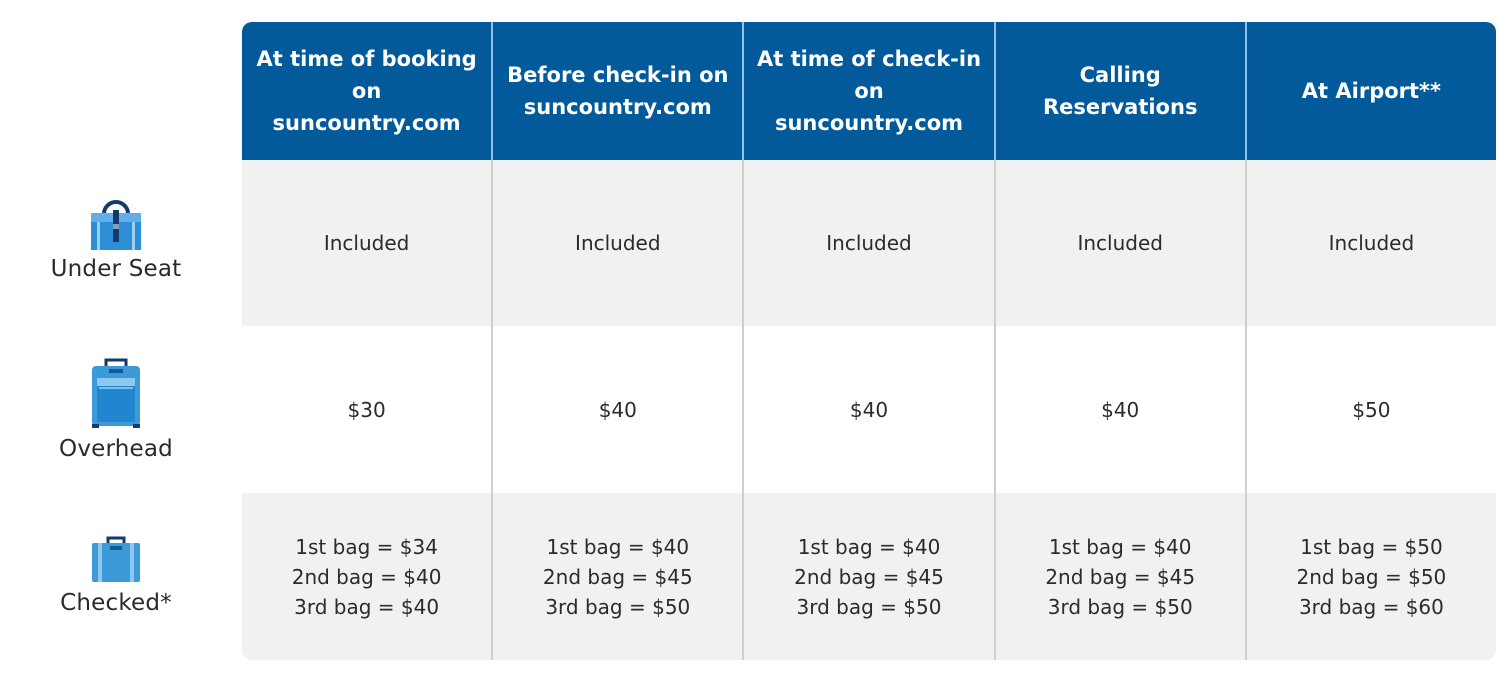 Image resolution: width=1500 pixels, height=685 pixels. Describe the element at coordinates (1371, 606) in the screenshot. I see `cell-value: 3rd bag = $60` at that location.